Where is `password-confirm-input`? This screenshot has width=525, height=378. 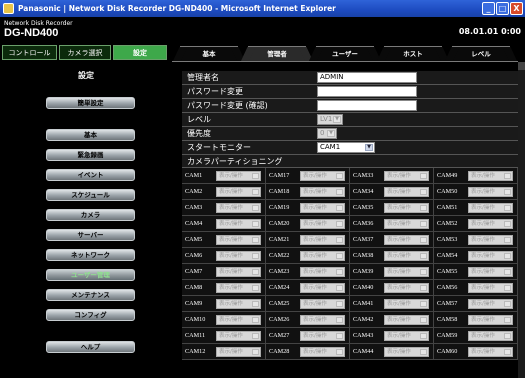 password-confirm-input is located at coordinates (367, 105).